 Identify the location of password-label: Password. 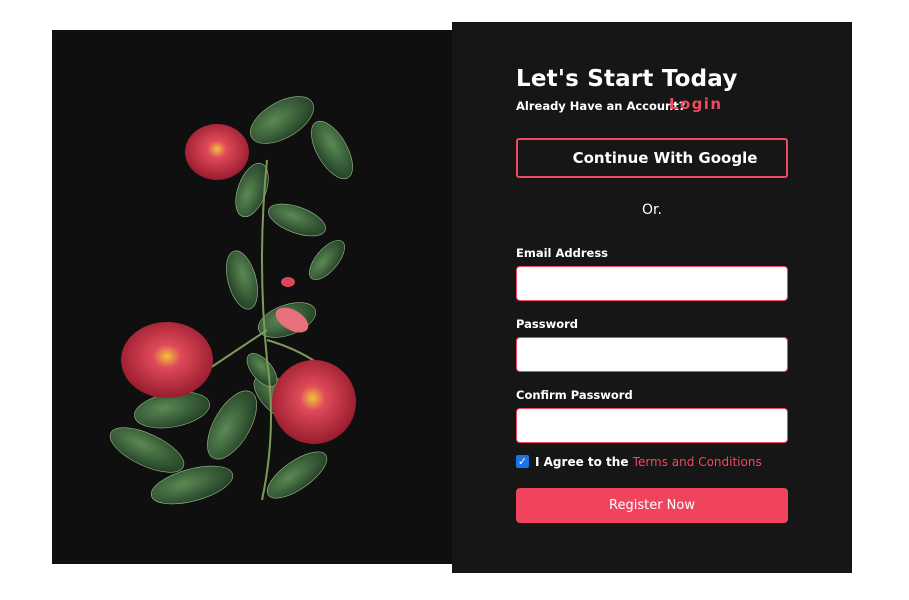
(547, 324).